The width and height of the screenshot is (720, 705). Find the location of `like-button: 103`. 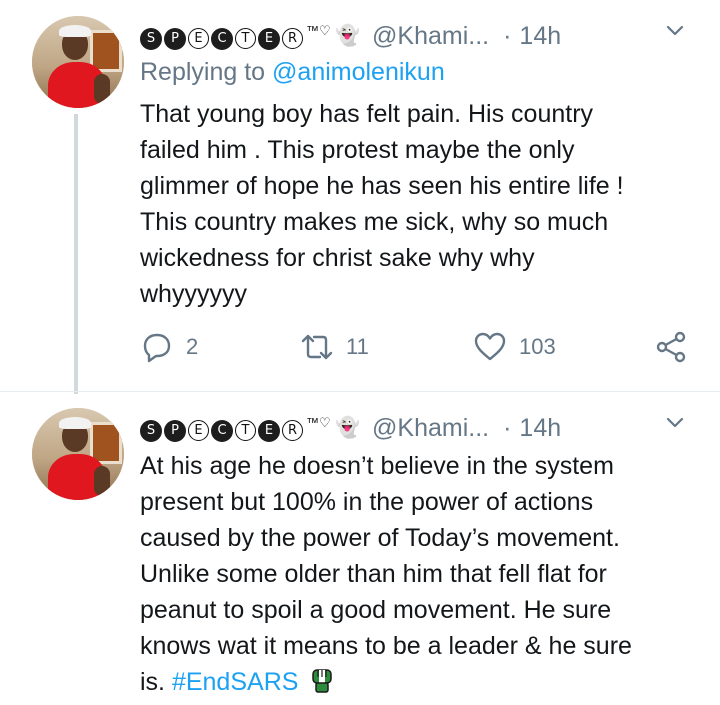

like-button: 103 is located at coordinates (514, 347).